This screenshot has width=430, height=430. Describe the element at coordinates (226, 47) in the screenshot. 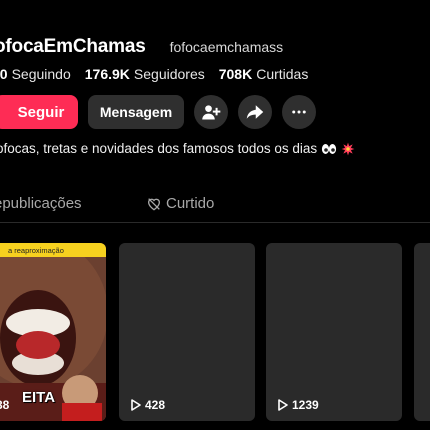

I see `username: fofocaemchamass` at that location.